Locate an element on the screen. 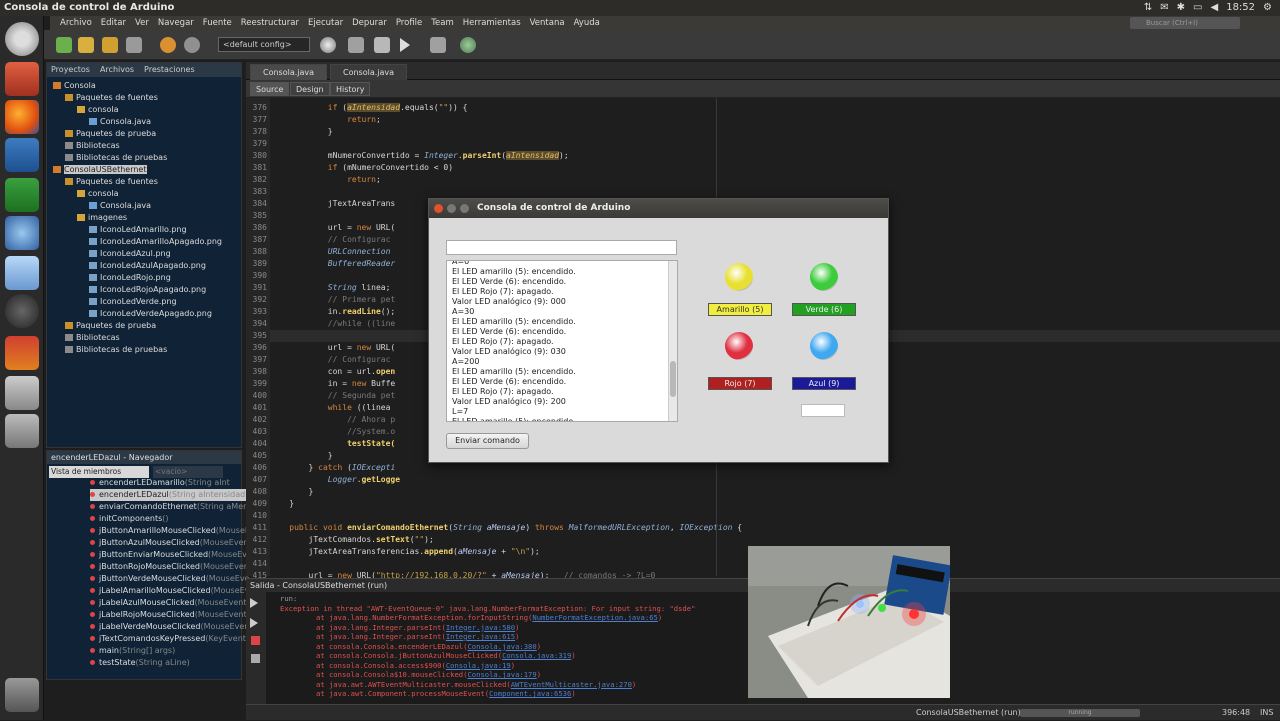 Image resolution: width=1280 pixels, height=721 pixels. maximize-icon is located at coordinates (464, 208).